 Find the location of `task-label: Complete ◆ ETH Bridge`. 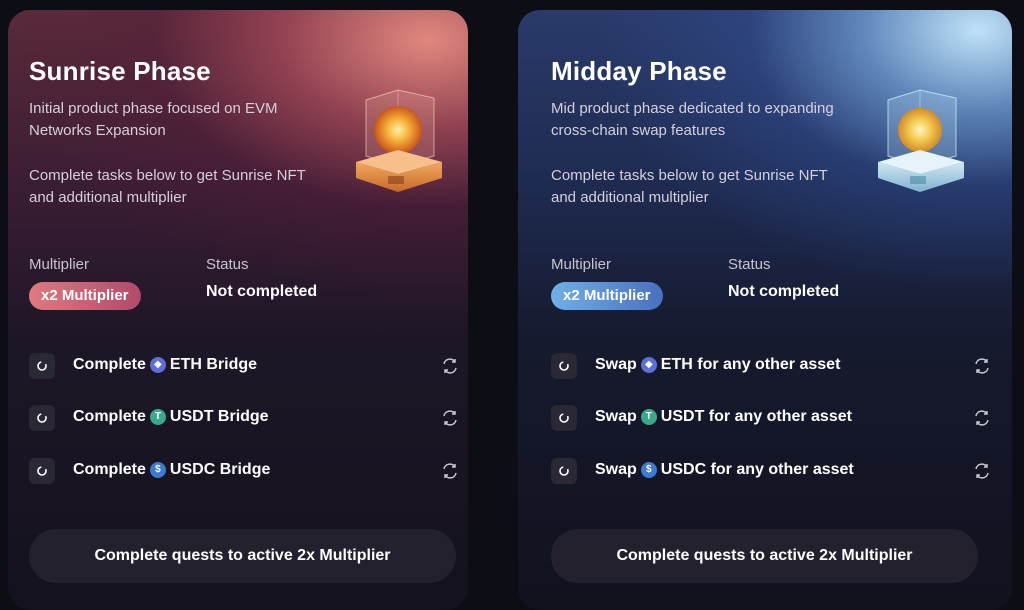

task-label: Complete ◆ ETH Bridge is located at coordinates (165, 365).